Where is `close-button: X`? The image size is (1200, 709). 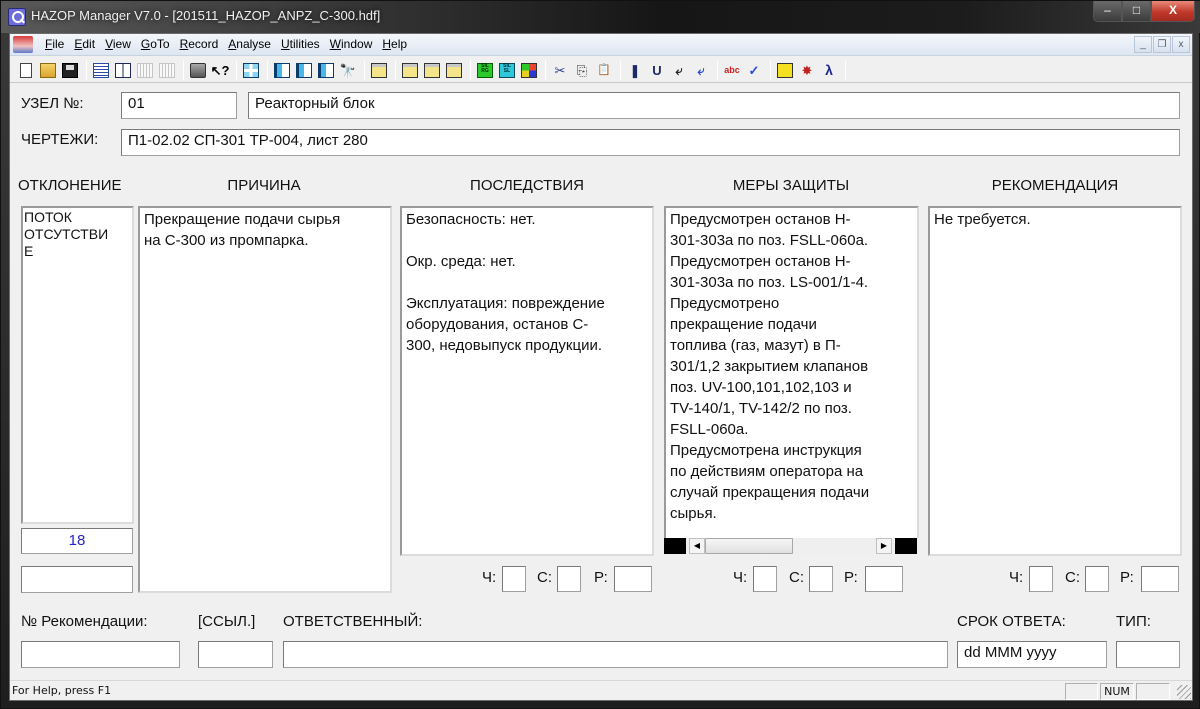 close-button: X is located at coordinates (1173, 11).